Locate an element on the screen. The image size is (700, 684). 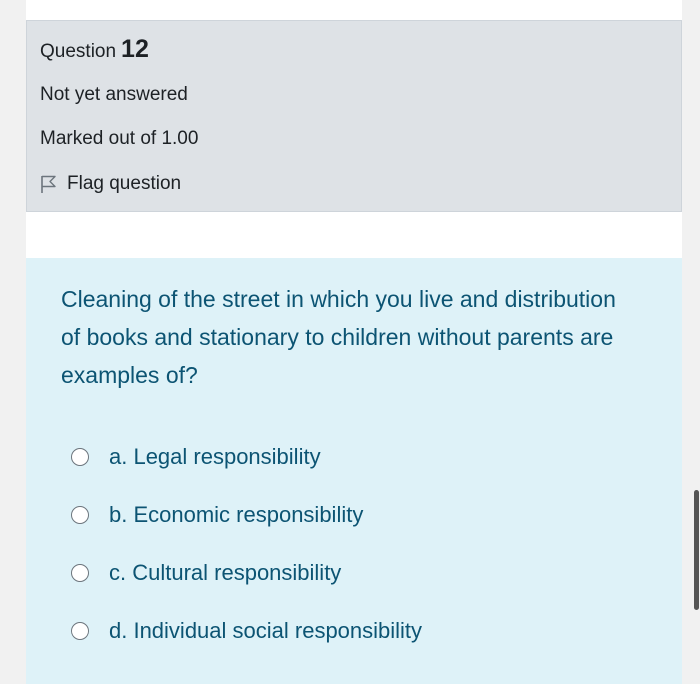
question-number: Question 12 is located at coordinates (94, 49).